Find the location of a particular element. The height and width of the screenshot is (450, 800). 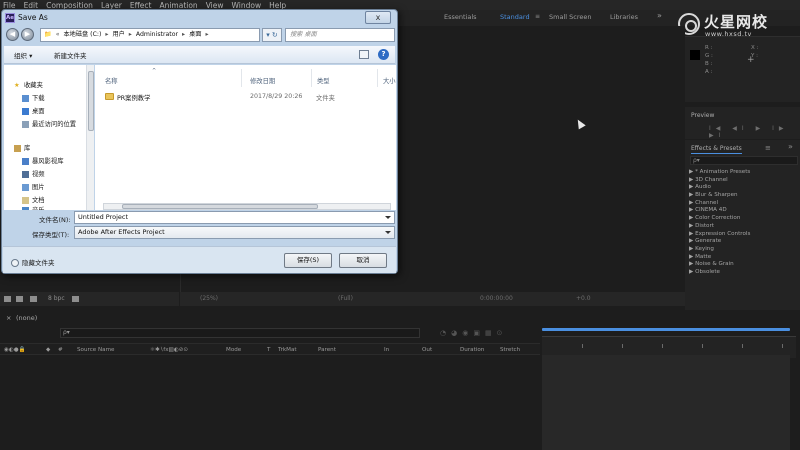

nav-favorites: ★ 收藏夹 is located at coordinates (28, 85).